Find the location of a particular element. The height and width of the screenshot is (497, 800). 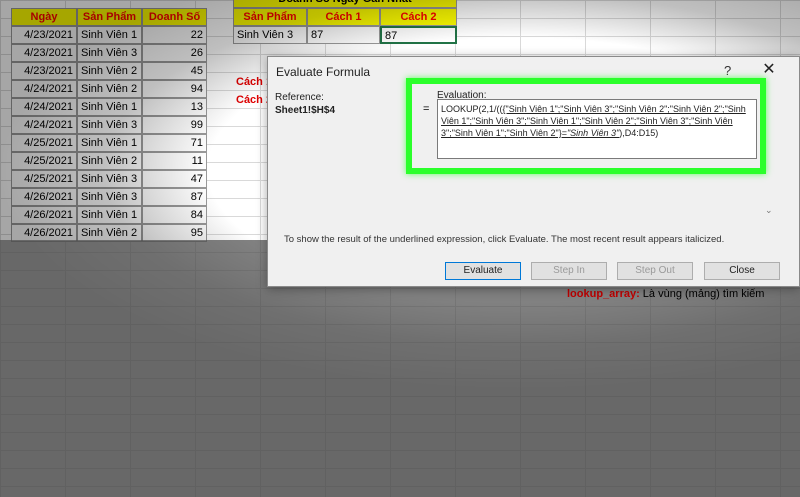

left-header-0: Ngày is located at coordinates (44, 17).